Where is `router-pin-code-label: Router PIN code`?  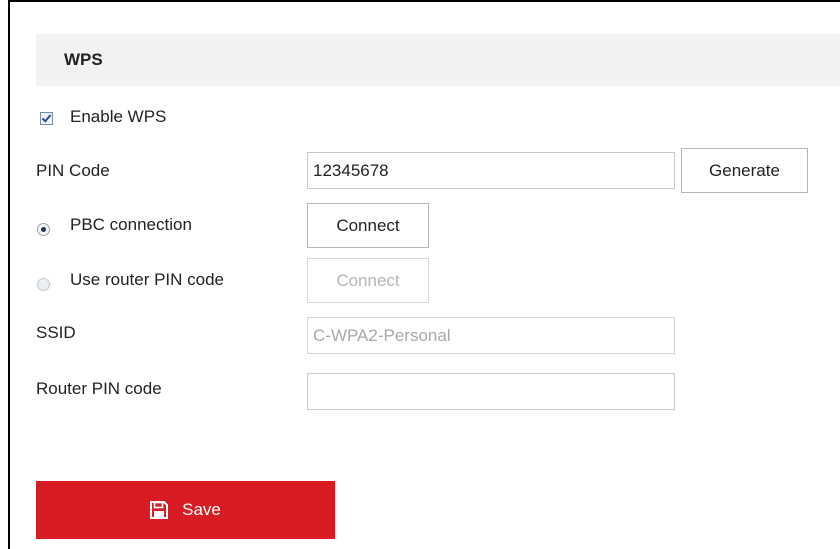
router-pin-code-label: Router PIN code is located at coordinates (99, 388).